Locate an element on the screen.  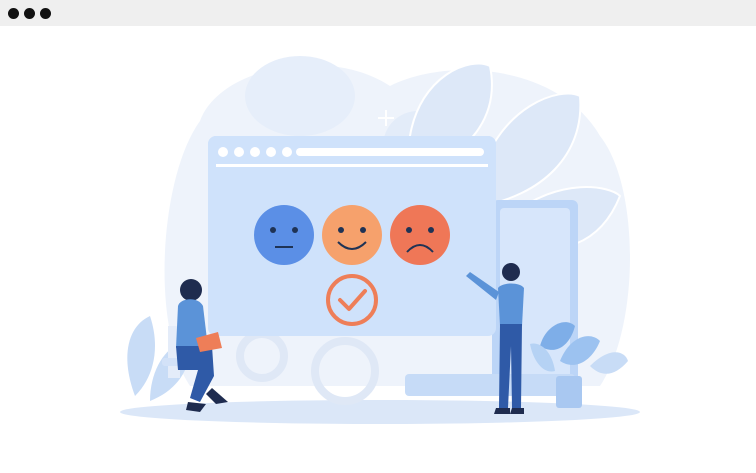
window-titlebar is located at coordinates (378, 13).